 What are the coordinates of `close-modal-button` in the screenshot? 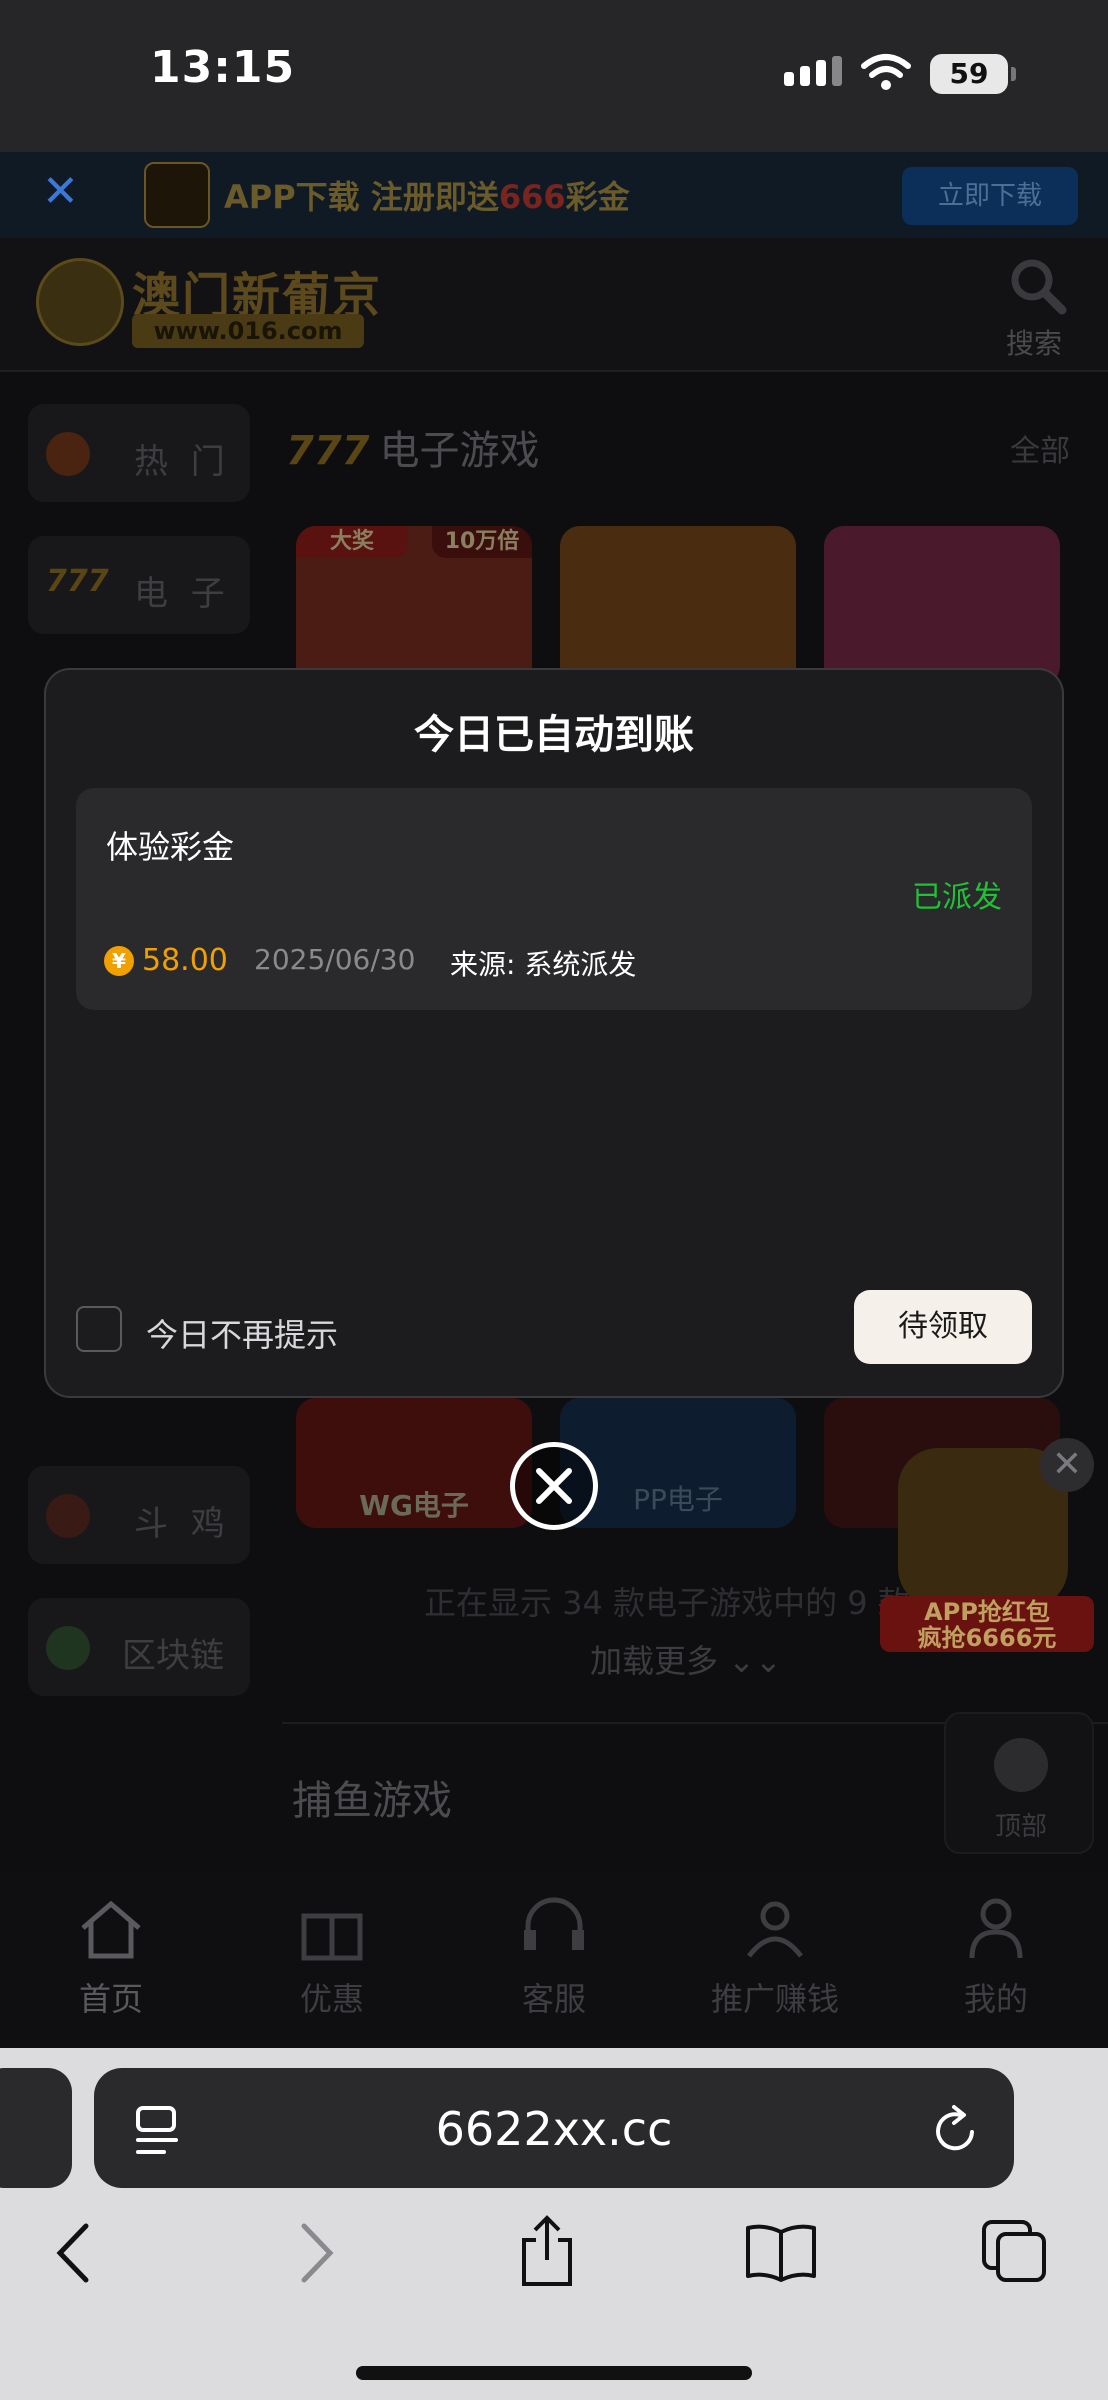 It's located at (554, 1486).